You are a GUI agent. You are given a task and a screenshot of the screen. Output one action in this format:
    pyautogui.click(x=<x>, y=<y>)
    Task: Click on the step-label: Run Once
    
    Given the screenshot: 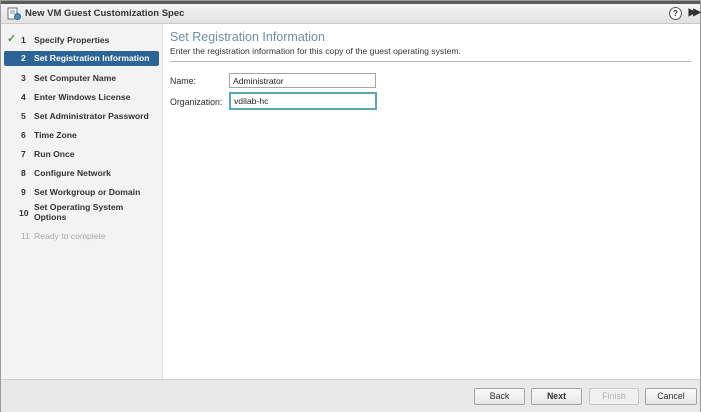 What is the action you would take?
    pyautogui.click(x=54, y=154)
    